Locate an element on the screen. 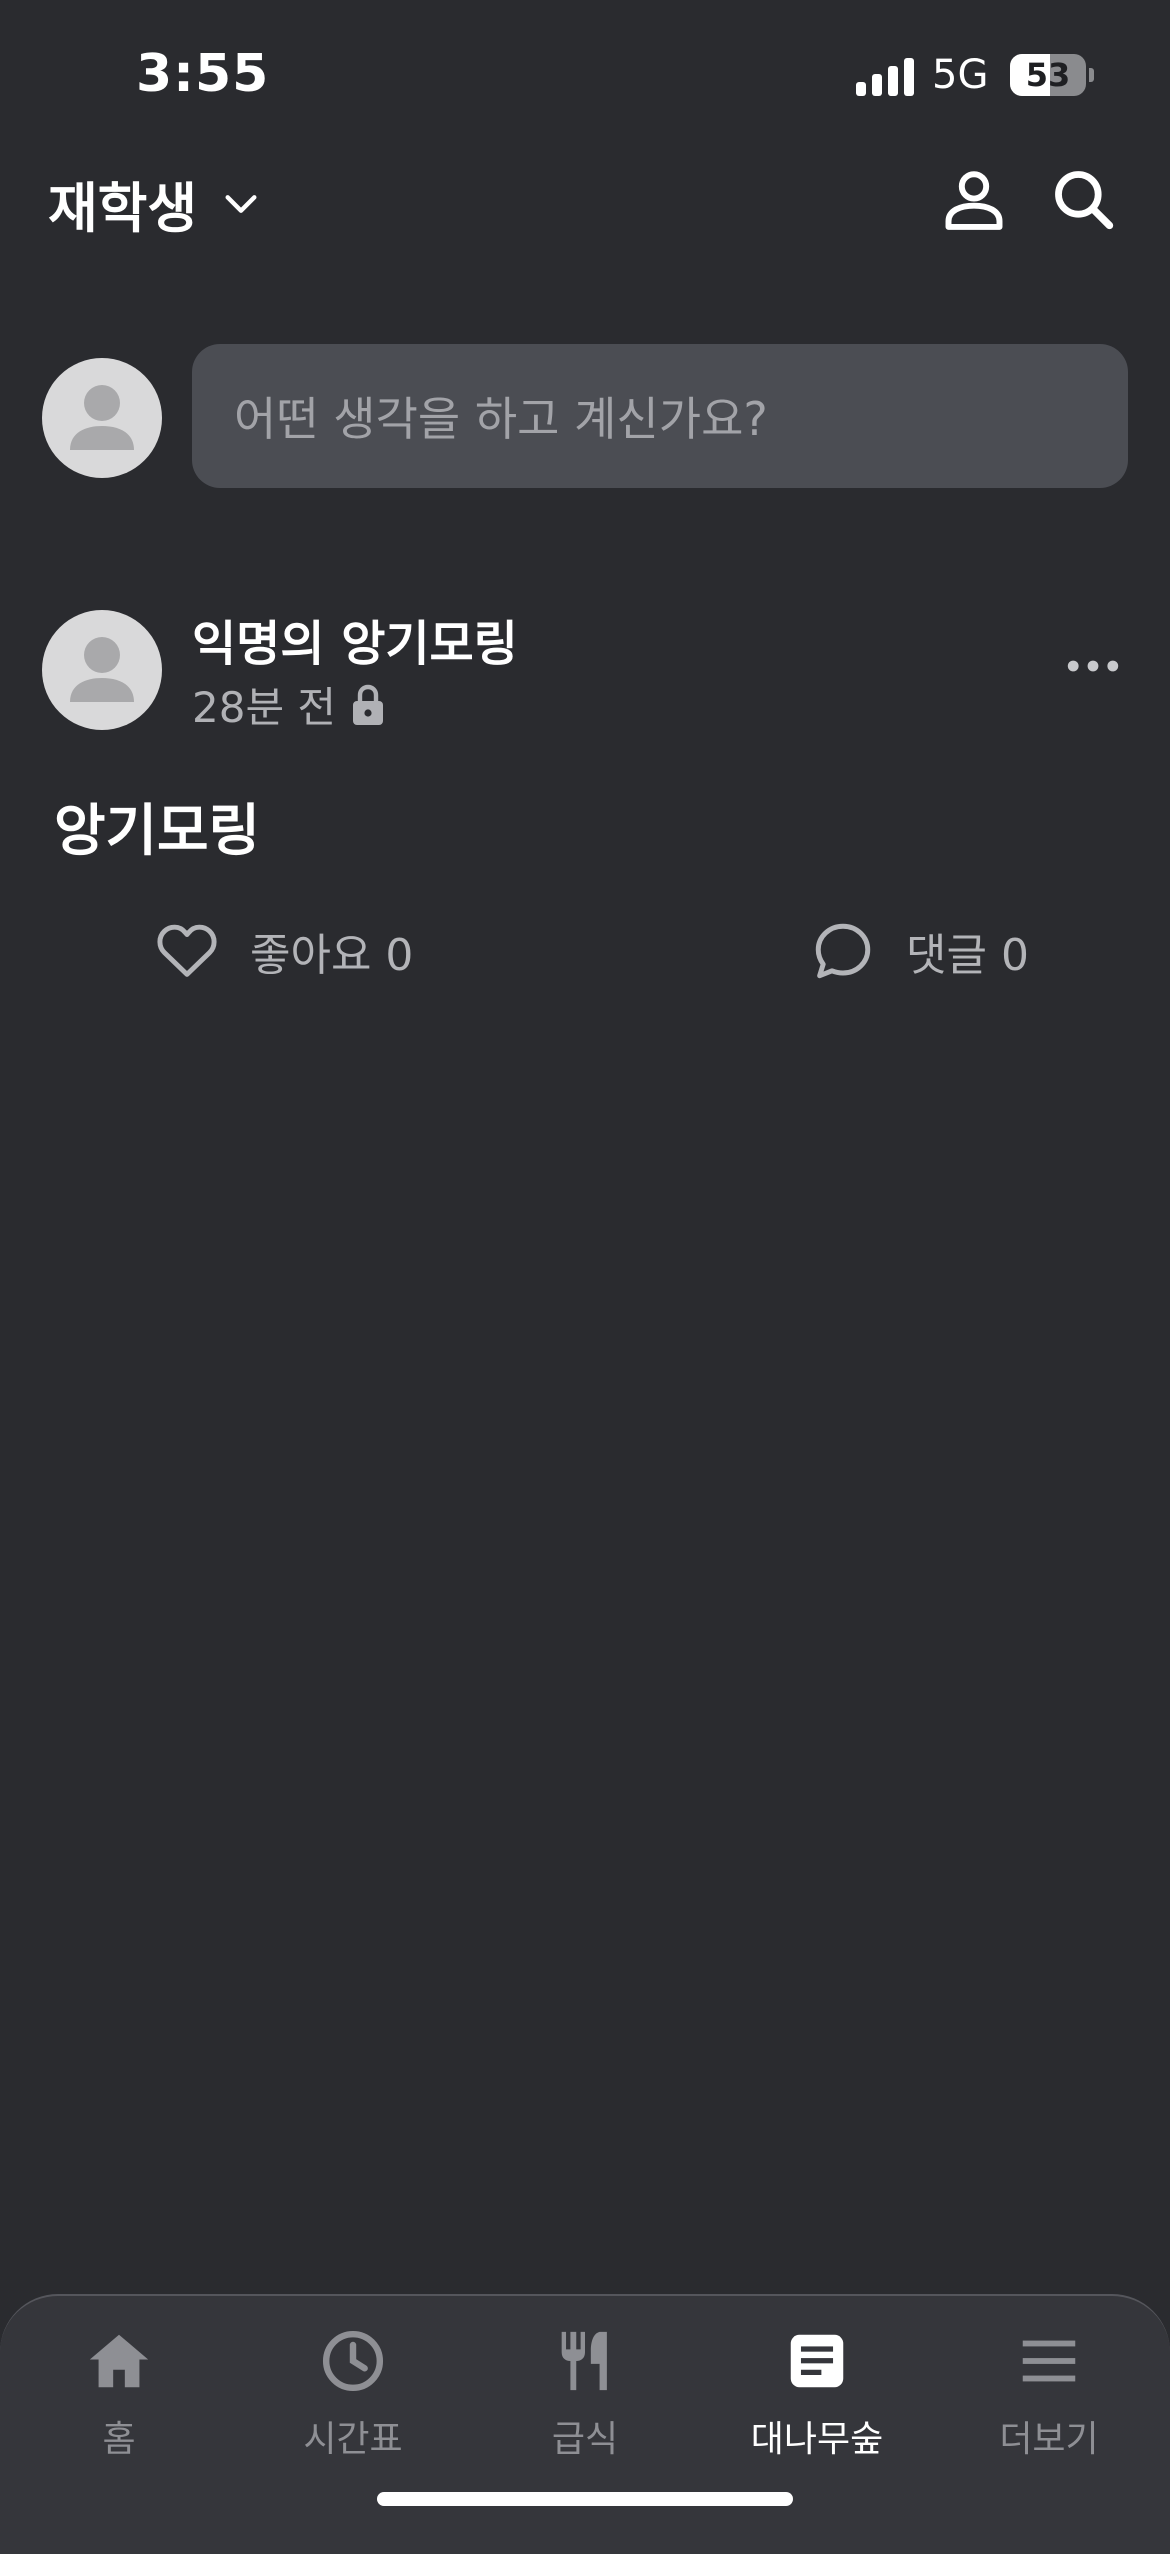 This screenshot has height=2554, width=1170. tab-more: 더보기 is located at coordinates (1049, 2394).